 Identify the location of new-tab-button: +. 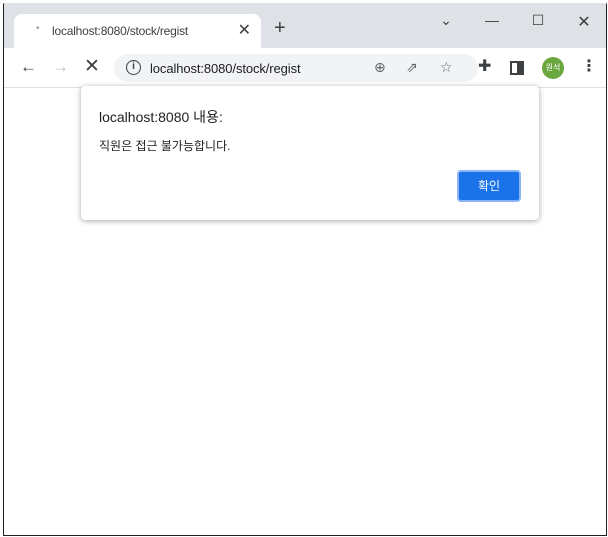
(280, 28).